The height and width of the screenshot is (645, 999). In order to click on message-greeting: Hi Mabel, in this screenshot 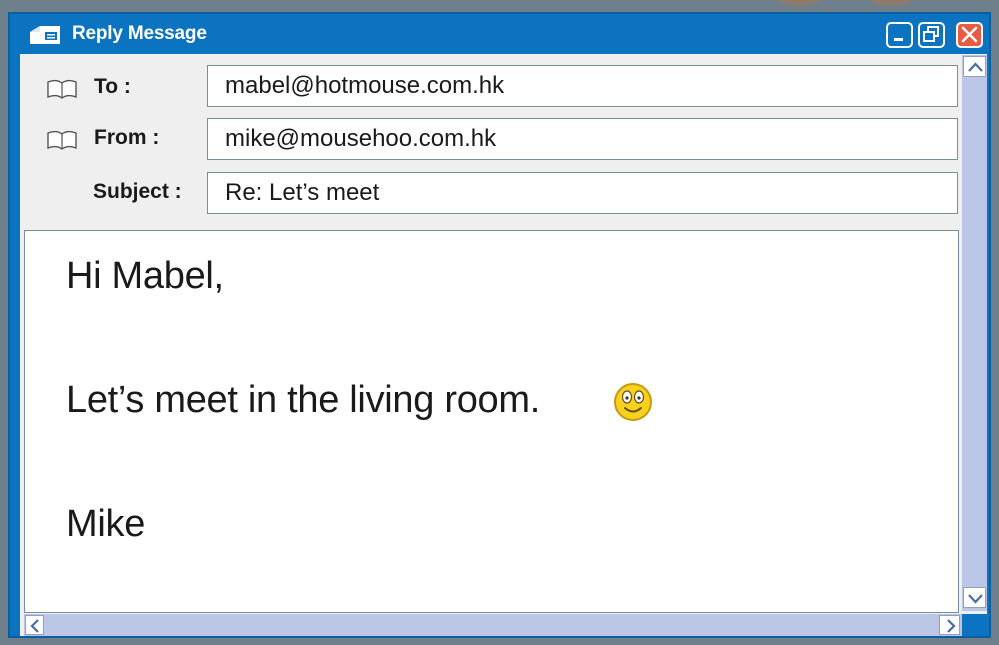, I will do `click(145, 276)`.